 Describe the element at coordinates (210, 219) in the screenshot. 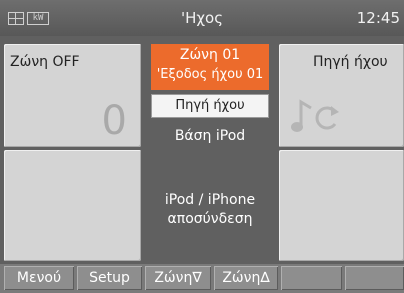

I see `disconnect-line-2: αποσύνδεση` at that location.